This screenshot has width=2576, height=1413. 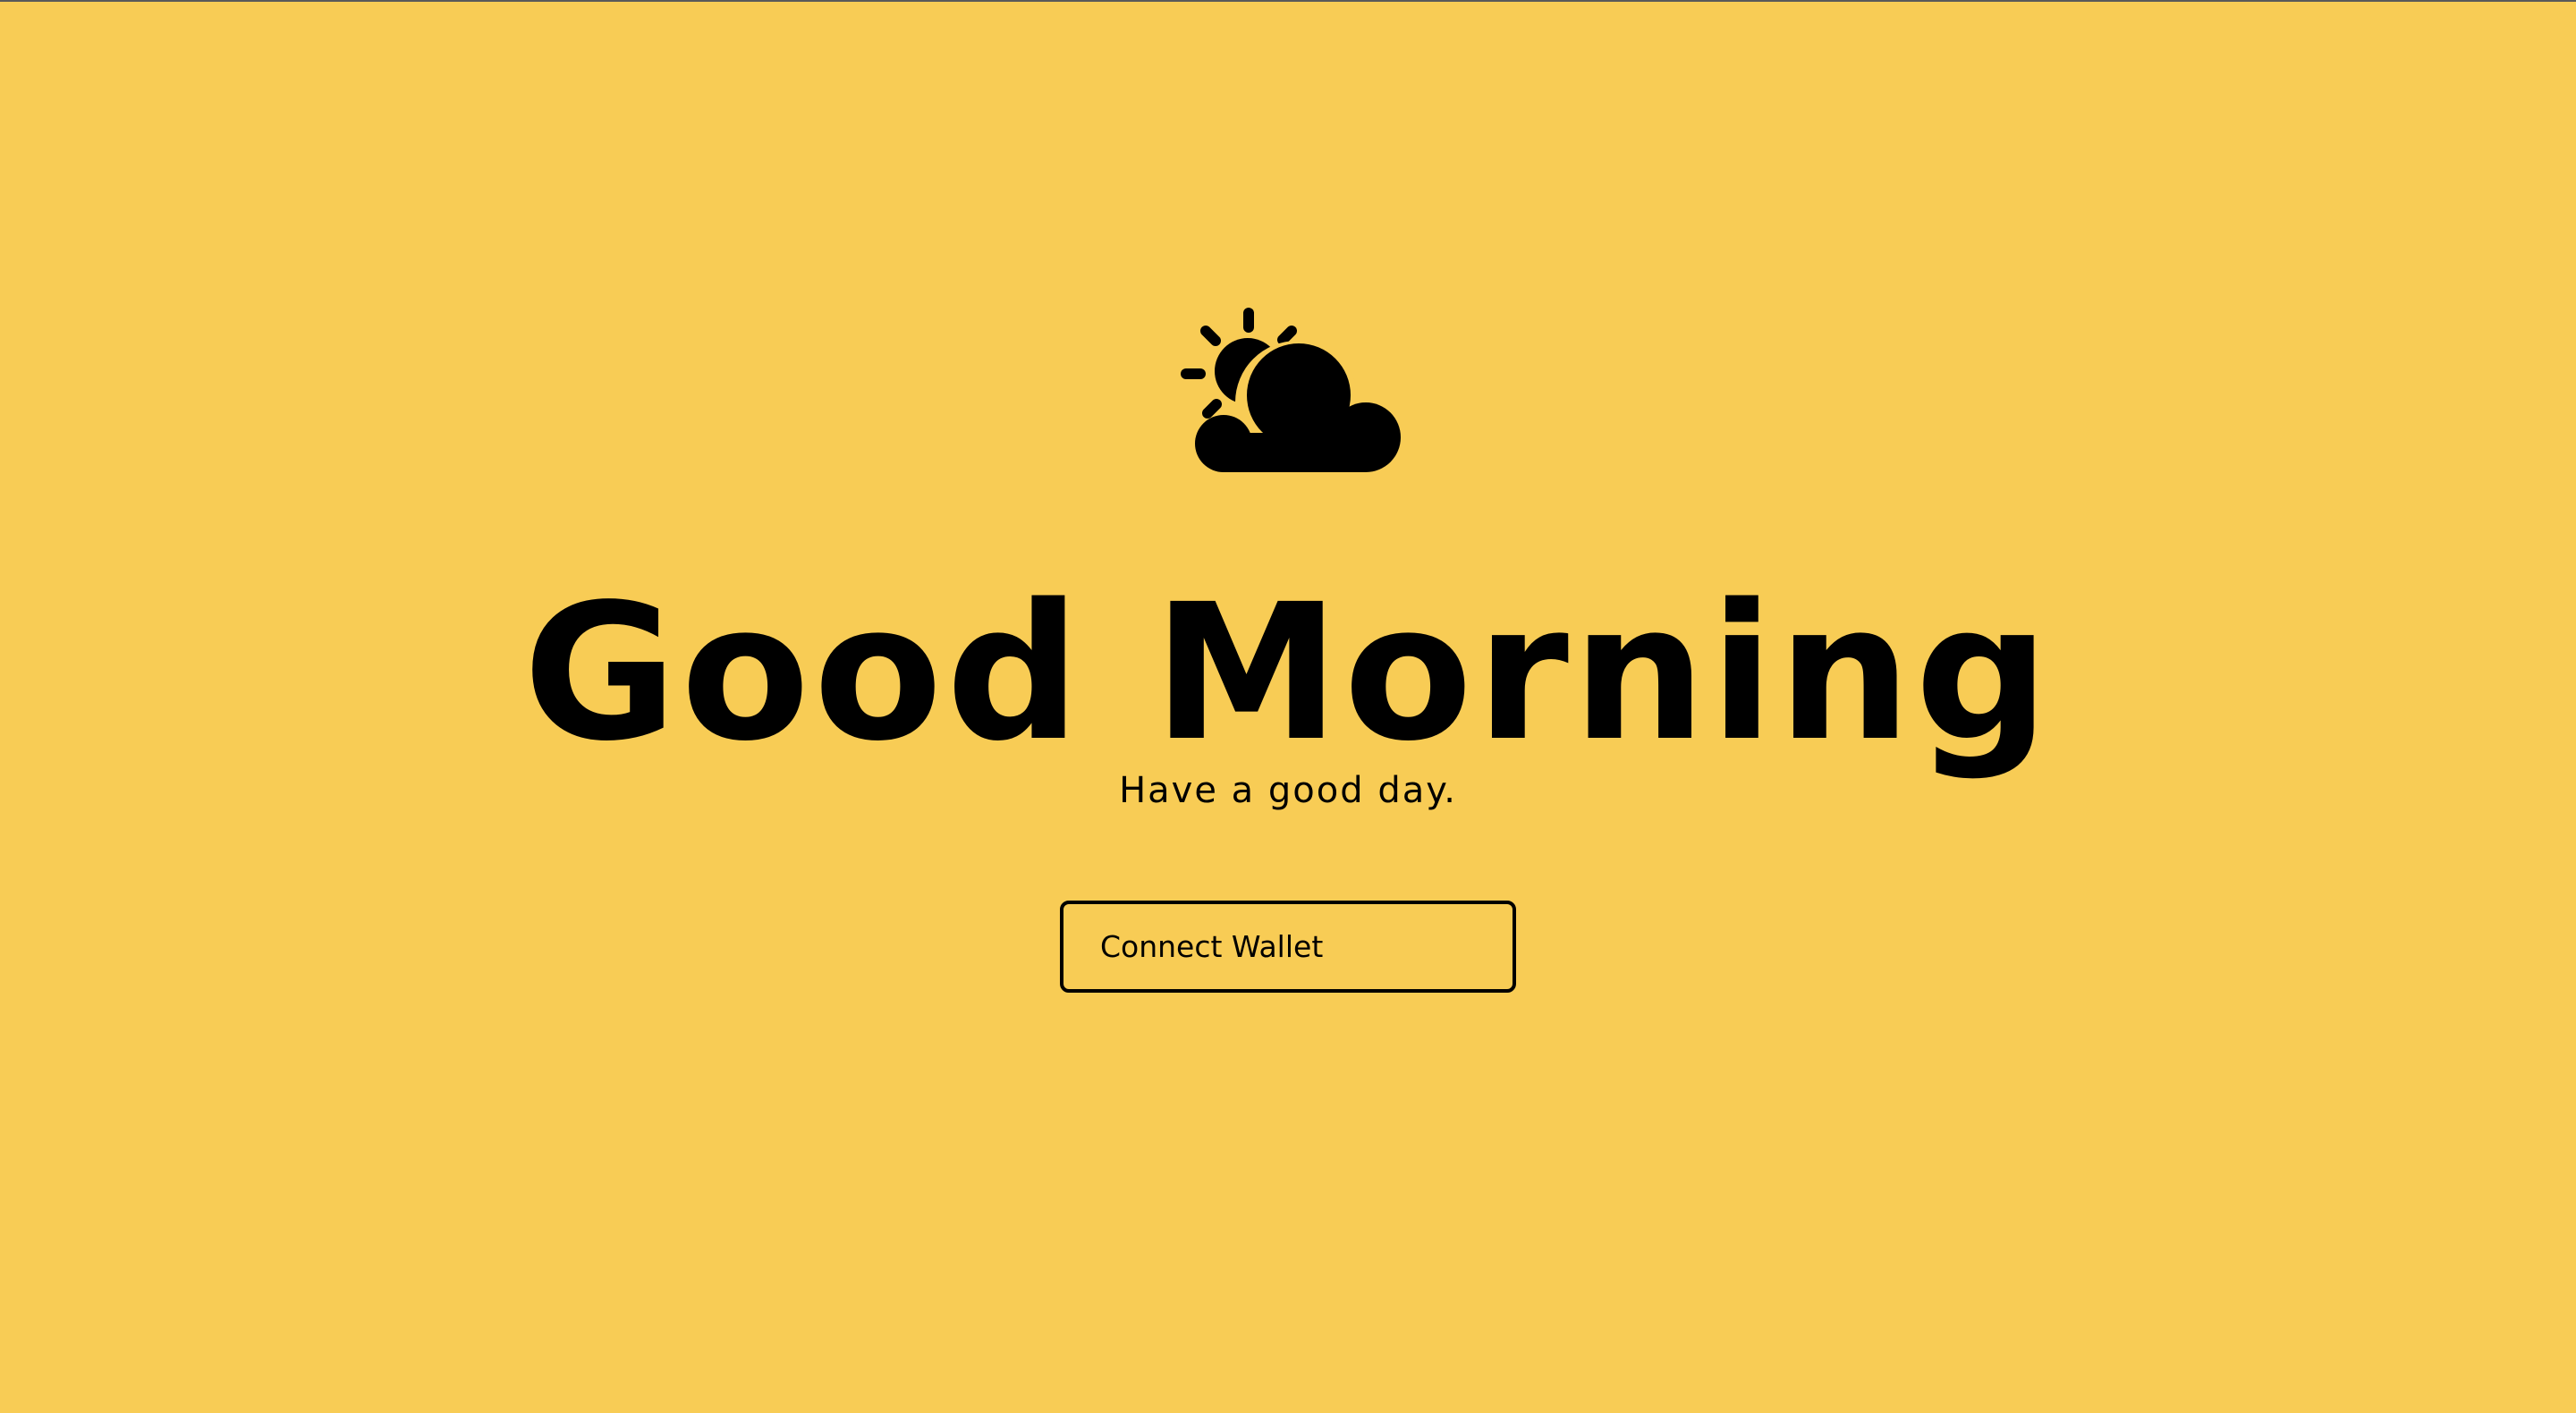 I want to click on greeting-title: Good Morning, so click(x=1288, y=673).